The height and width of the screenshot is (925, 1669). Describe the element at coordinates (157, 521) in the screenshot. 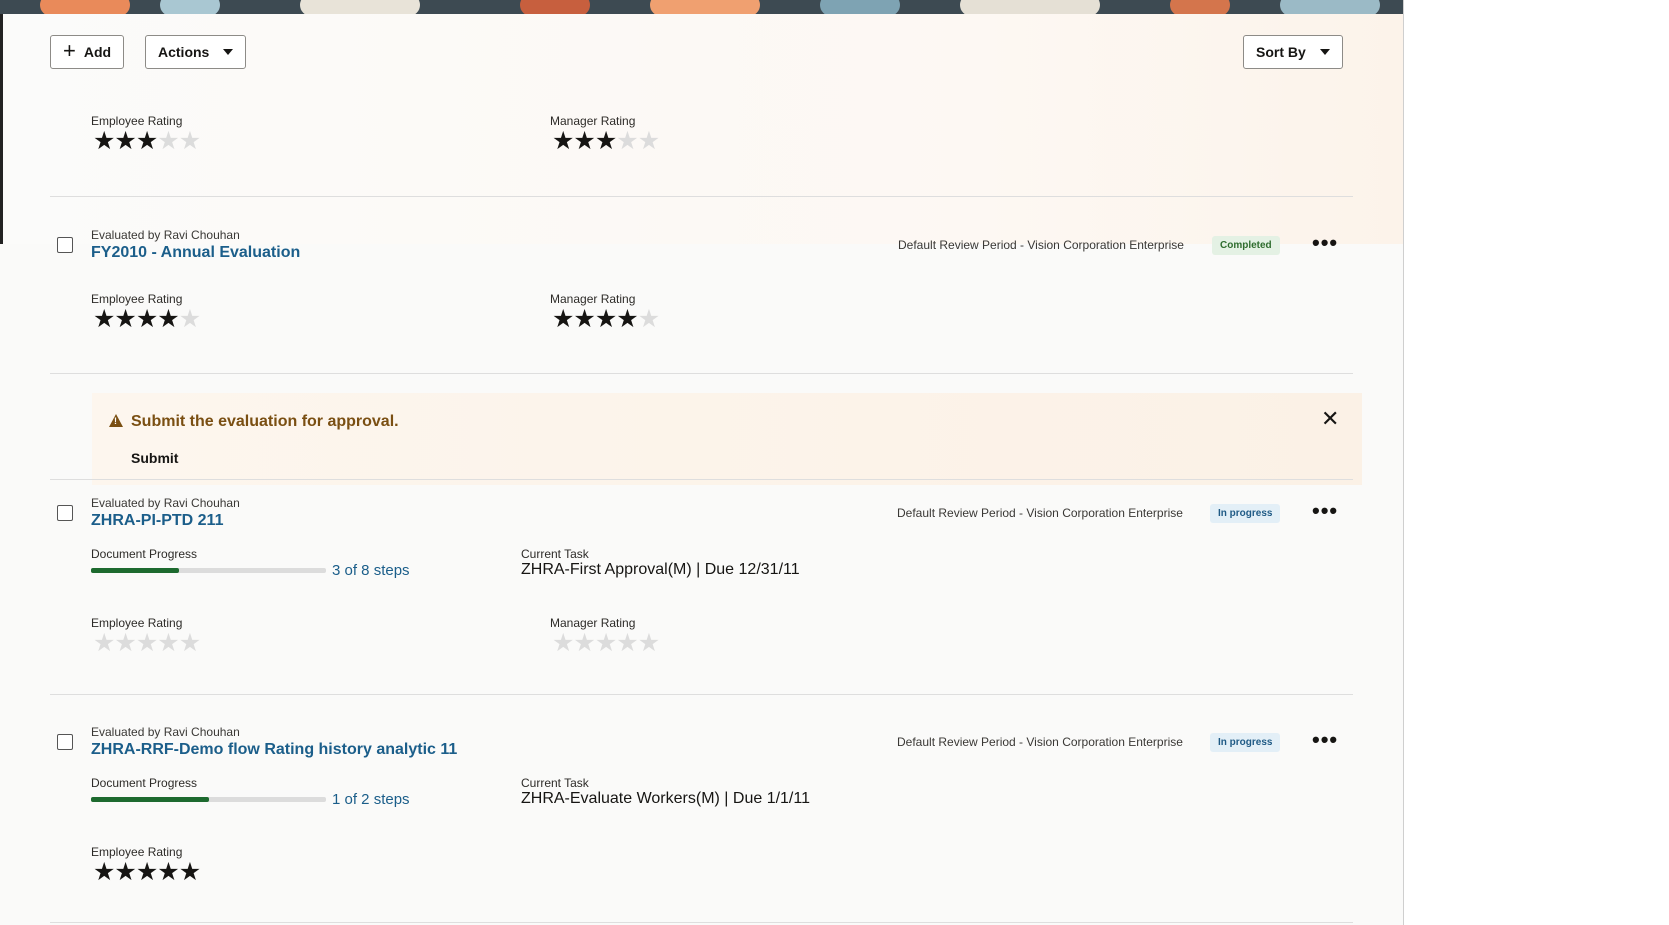

I see `evaluation-title-link: ZHRA-PI-PTD 211` at that location.